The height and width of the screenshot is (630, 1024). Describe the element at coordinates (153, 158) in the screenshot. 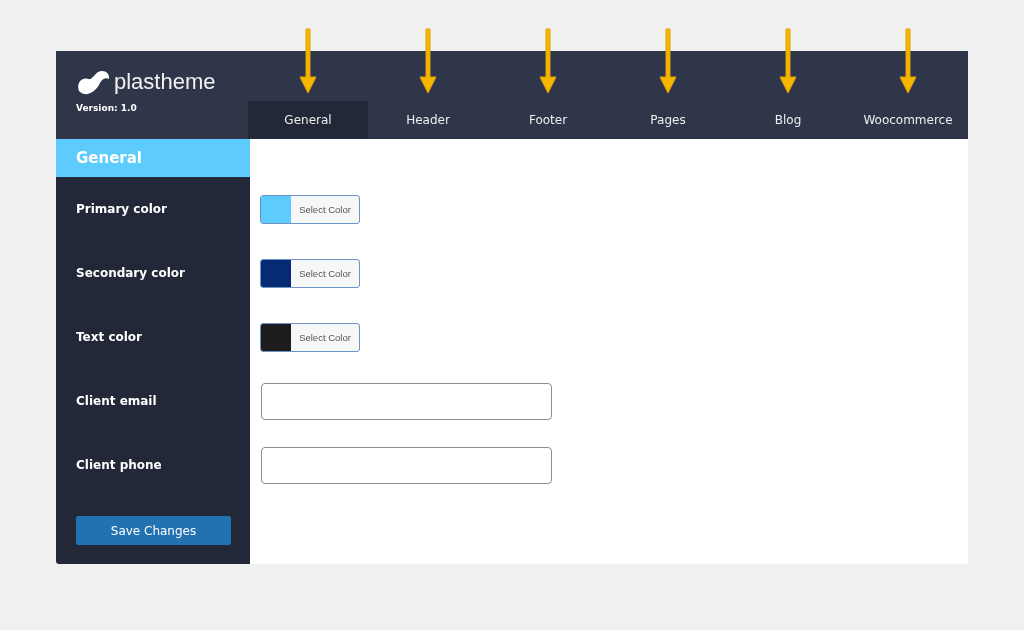

I see `section-heading: General` at that location.